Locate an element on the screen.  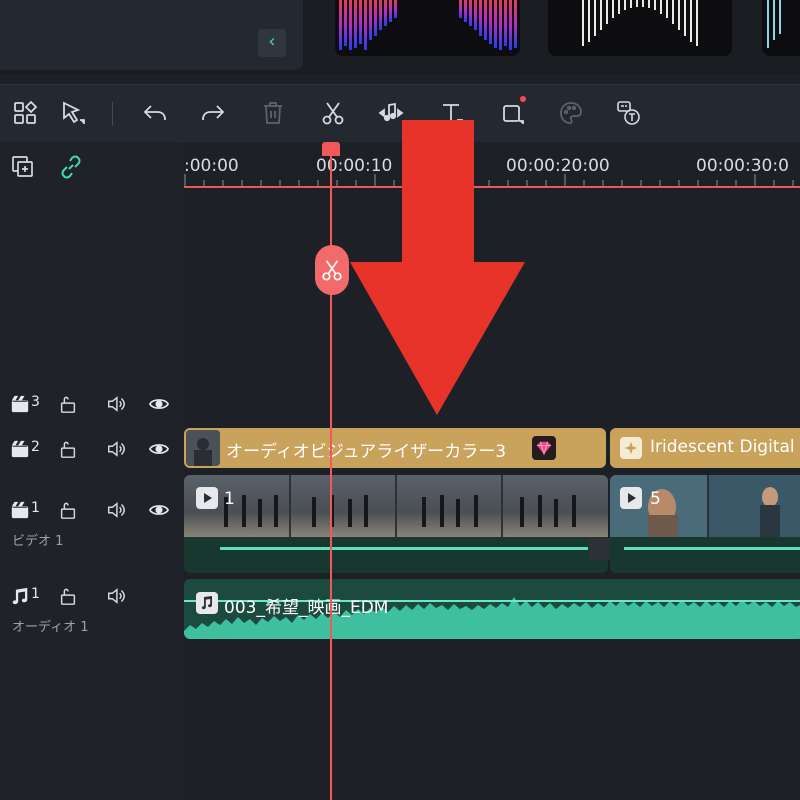
premium-gem-icon is located at coordinates (544, 448).